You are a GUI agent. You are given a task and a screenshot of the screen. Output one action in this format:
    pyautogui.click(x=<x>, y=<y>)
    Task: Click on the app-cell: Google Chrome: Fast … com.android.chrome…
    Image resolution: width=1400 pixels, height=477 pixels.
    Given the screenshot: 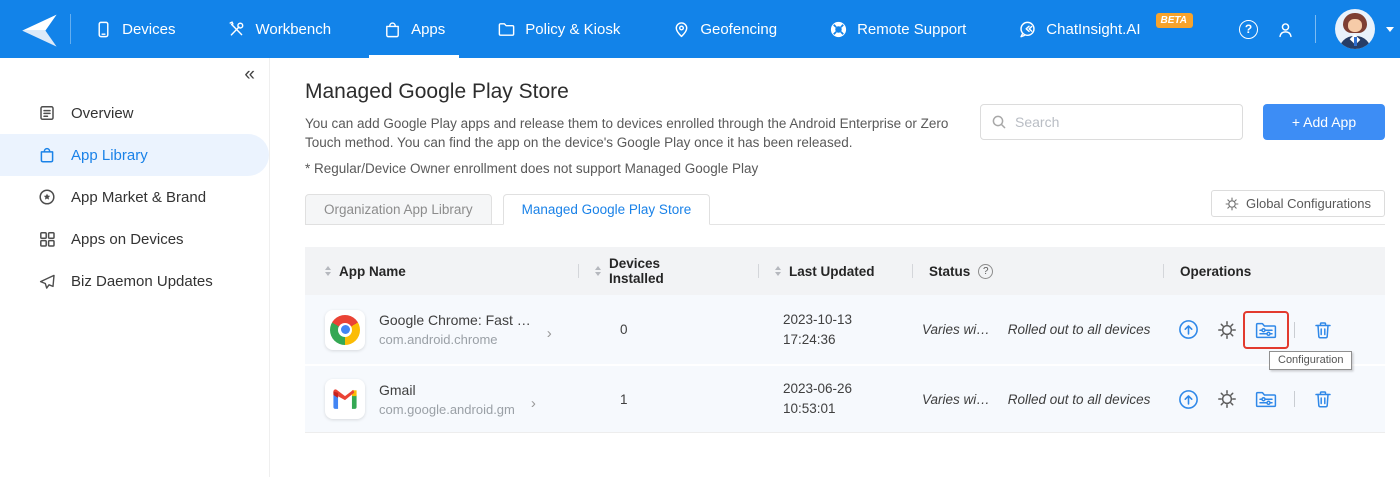 What is the action you would take?
    pyautogui.click(x=441, y=329)
    